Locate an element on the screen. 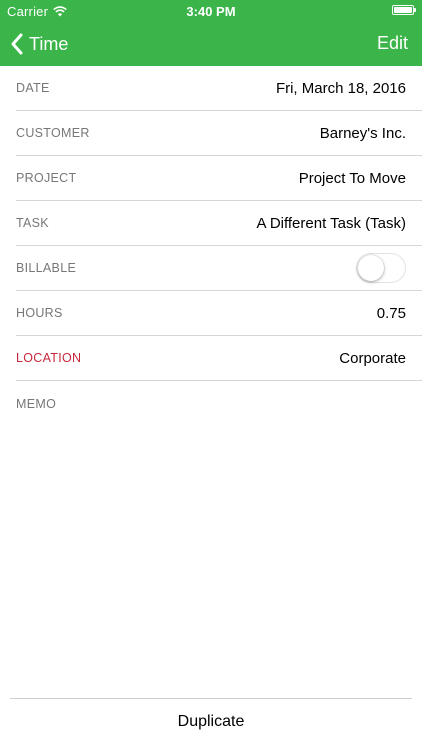  battery-icon is located at coordinates (404, 10).